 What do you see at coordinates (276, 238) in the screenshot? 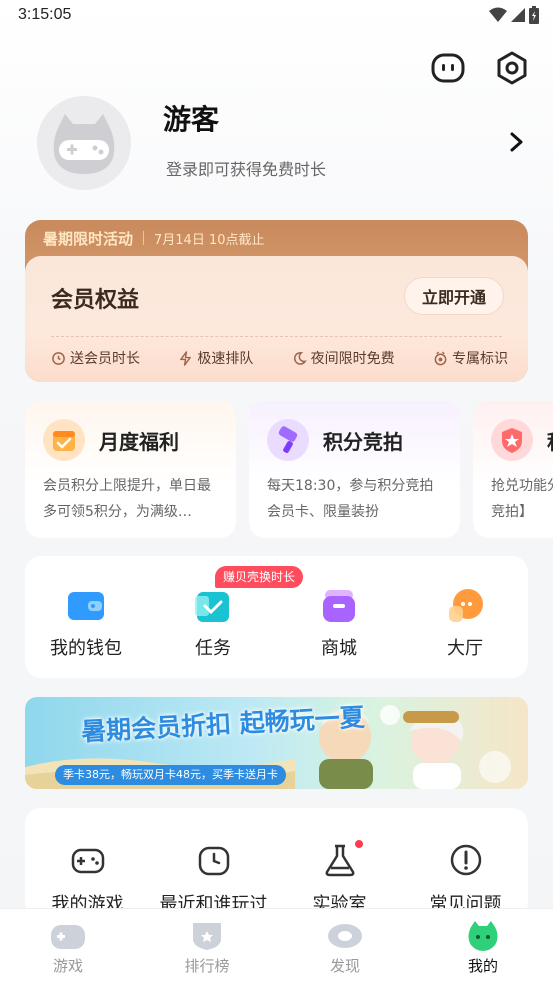
I see `vip-banner: 暑期限时活动 7月14日 10点截止` at bounding box center [276, 238].